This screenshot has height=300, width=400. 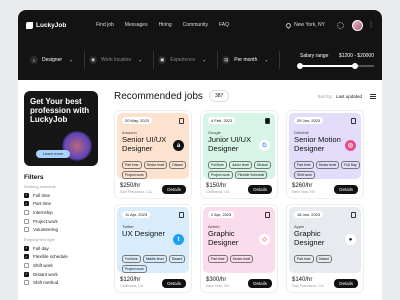 I want to click on job-tags: Part time Senior level, so click(x=242, y=259).